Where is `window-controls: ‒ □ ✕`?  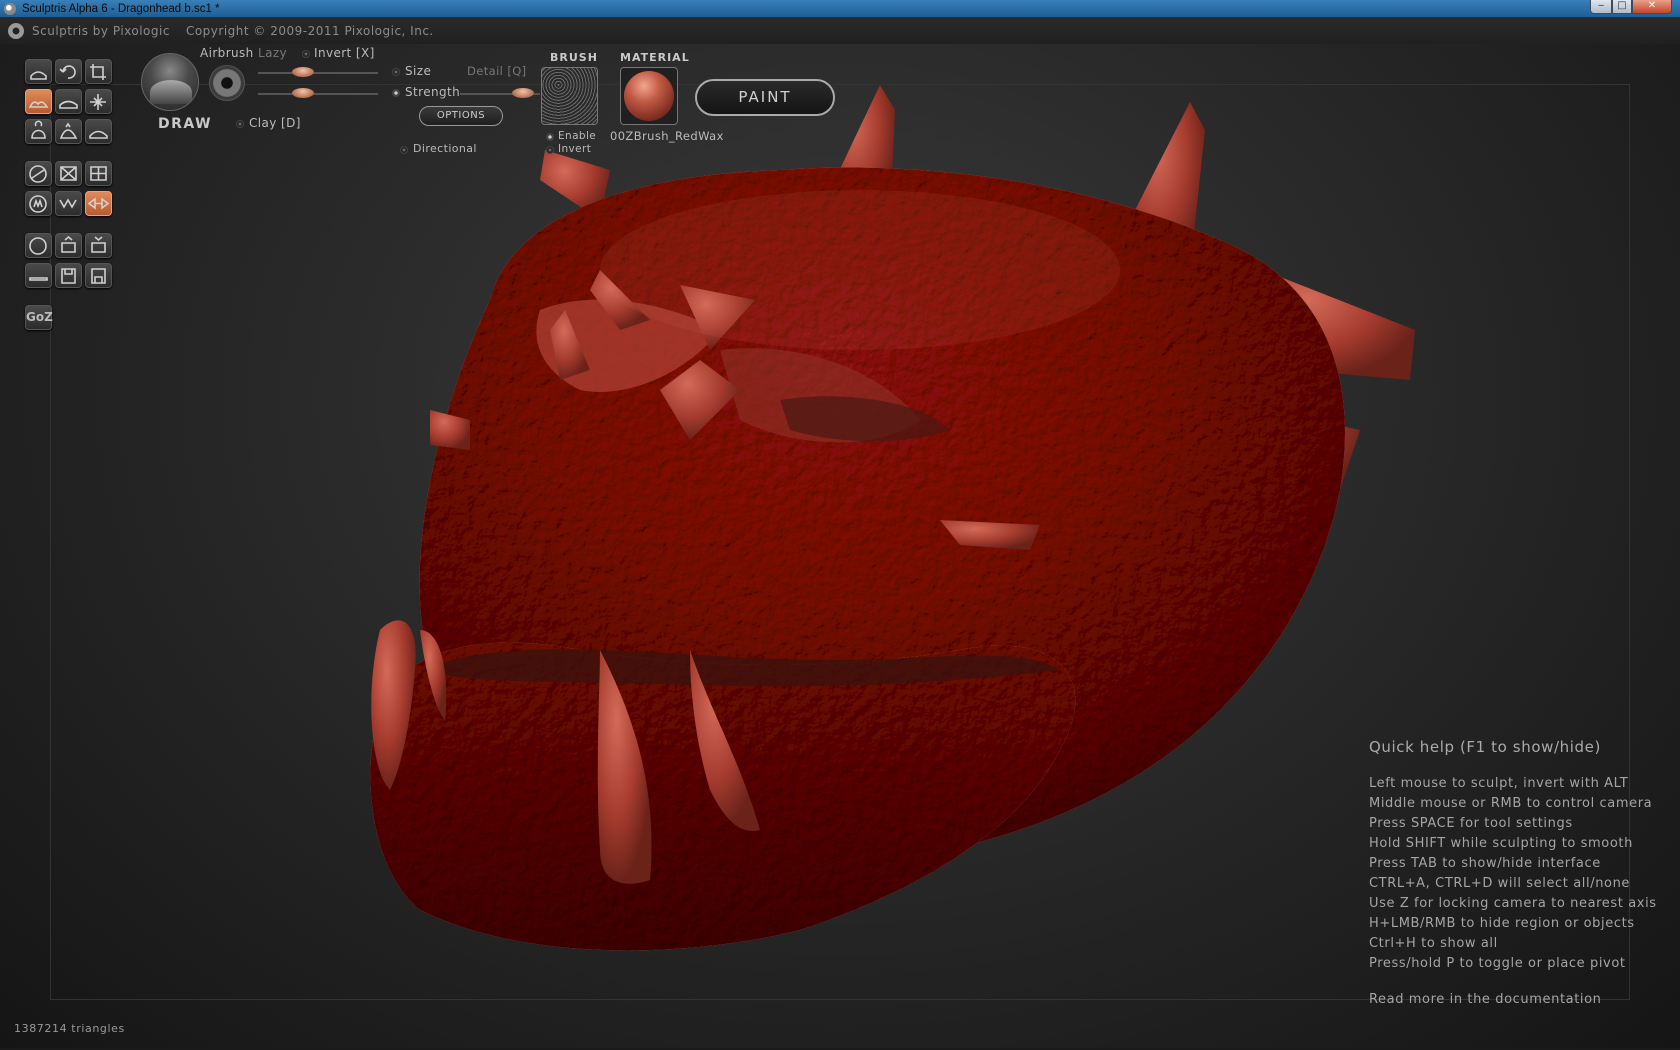 window-controls: ‒ □ ✕ is located at coordinates (1631, 7).